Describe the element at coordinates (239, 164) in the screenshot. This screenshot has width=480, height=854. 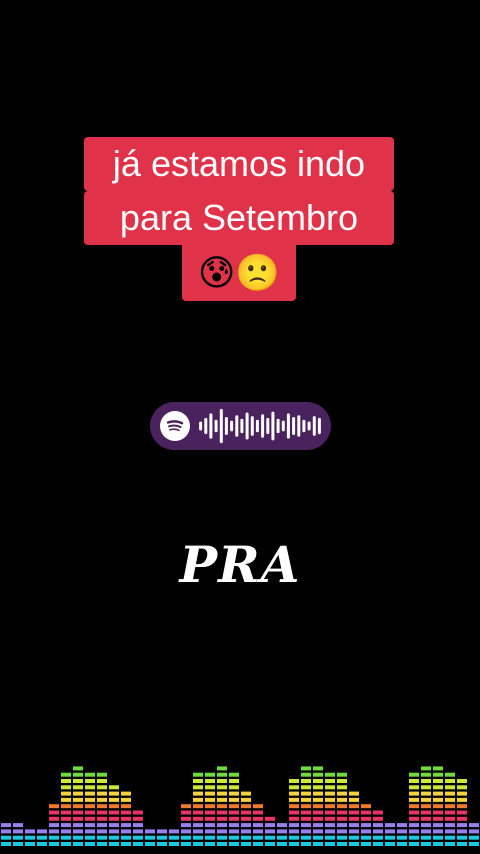
I see `caption-line-1: já estamos indo` at that location.